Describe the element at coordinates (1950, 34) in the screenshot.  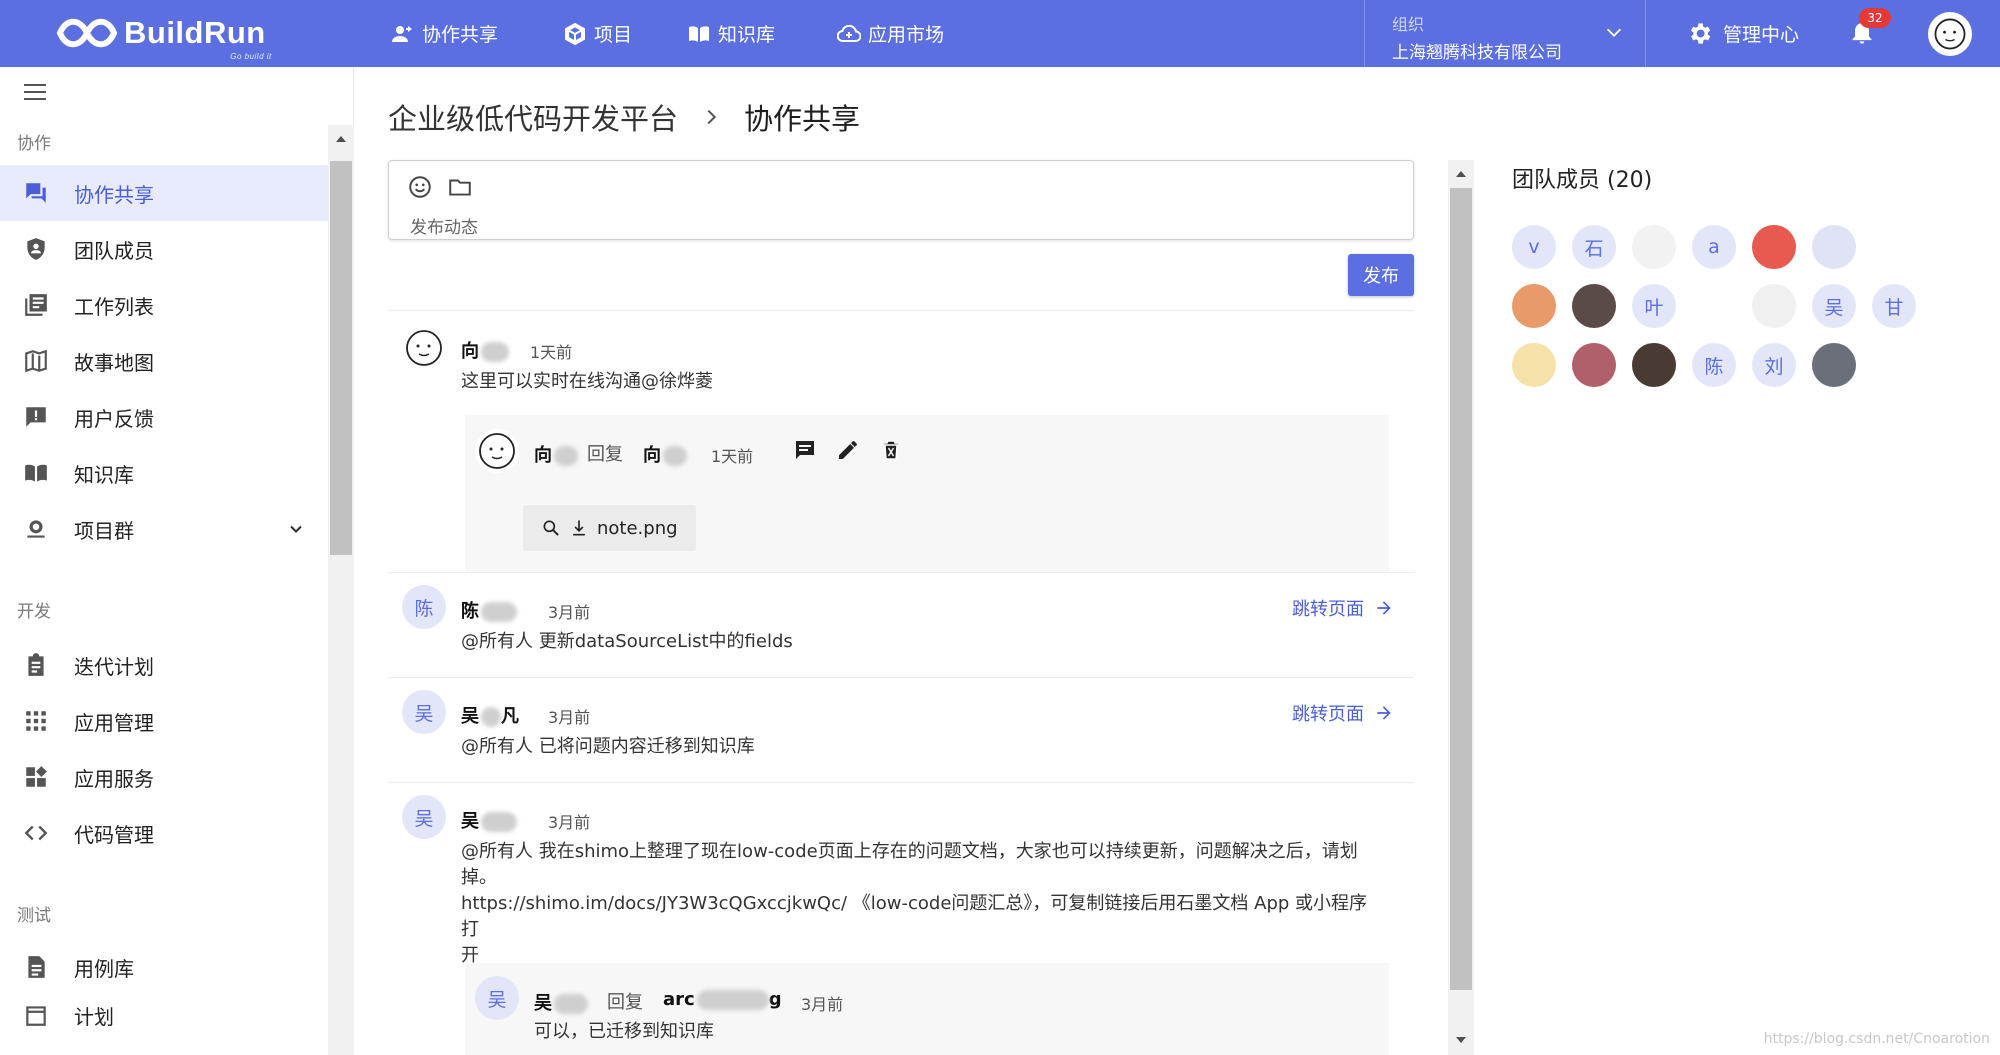
I see `user-avatar` at that location.